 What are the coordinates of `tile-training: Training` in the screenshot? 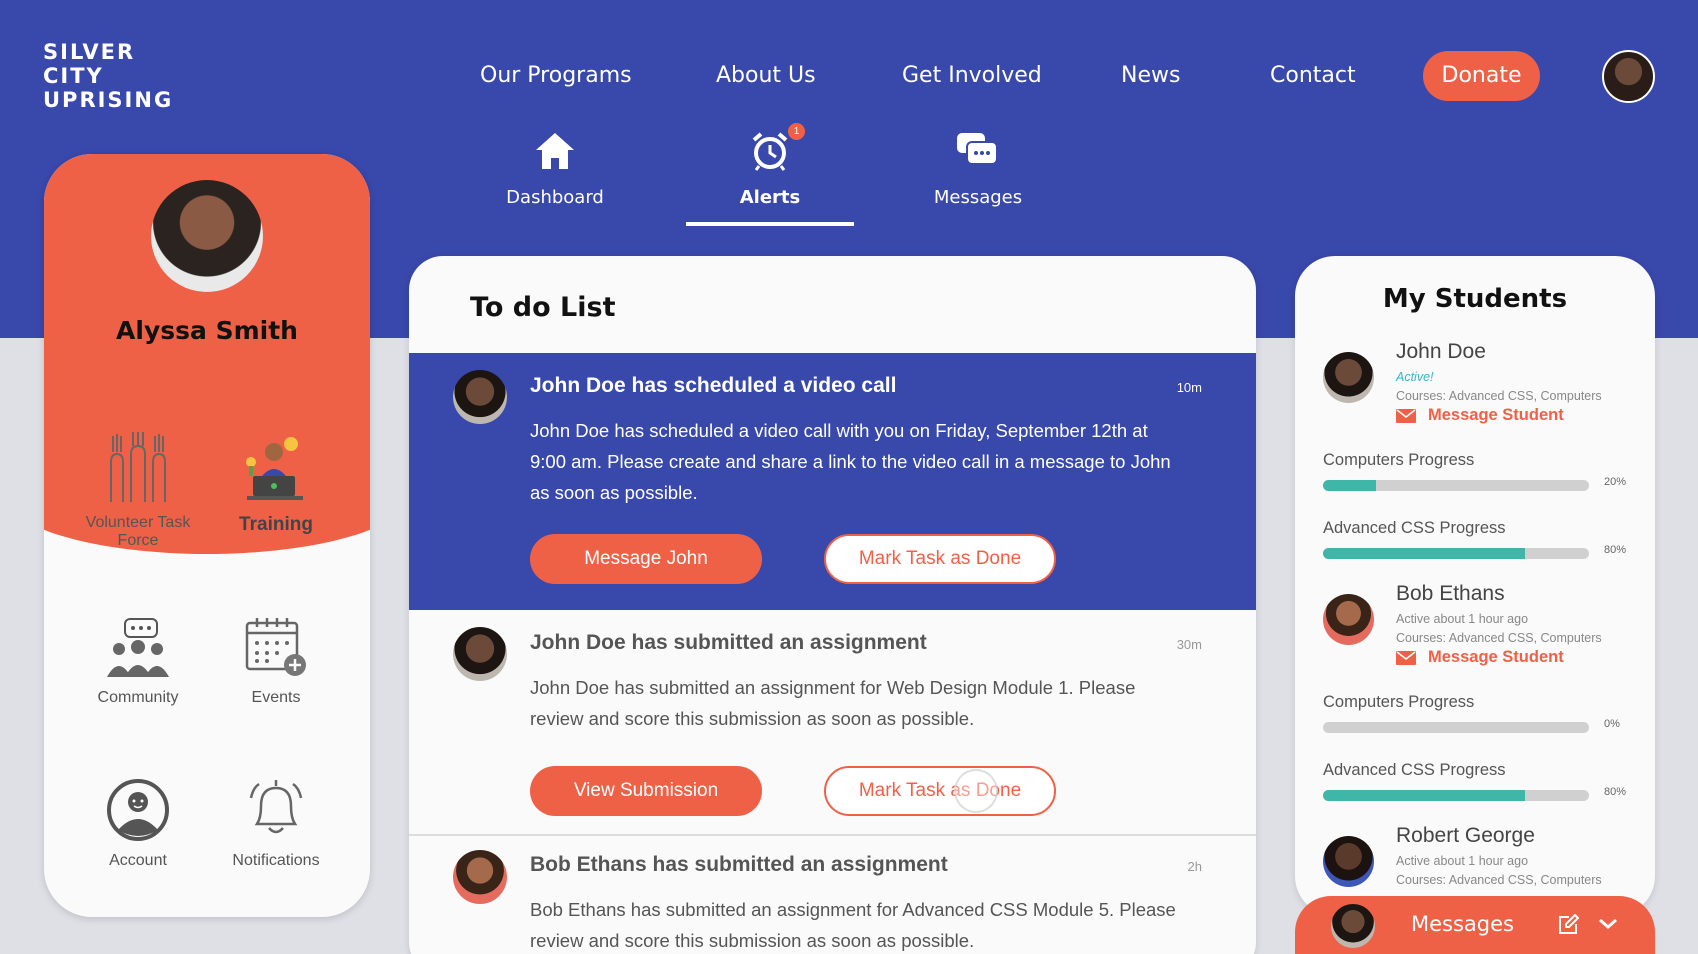 It's located at (276, 480).